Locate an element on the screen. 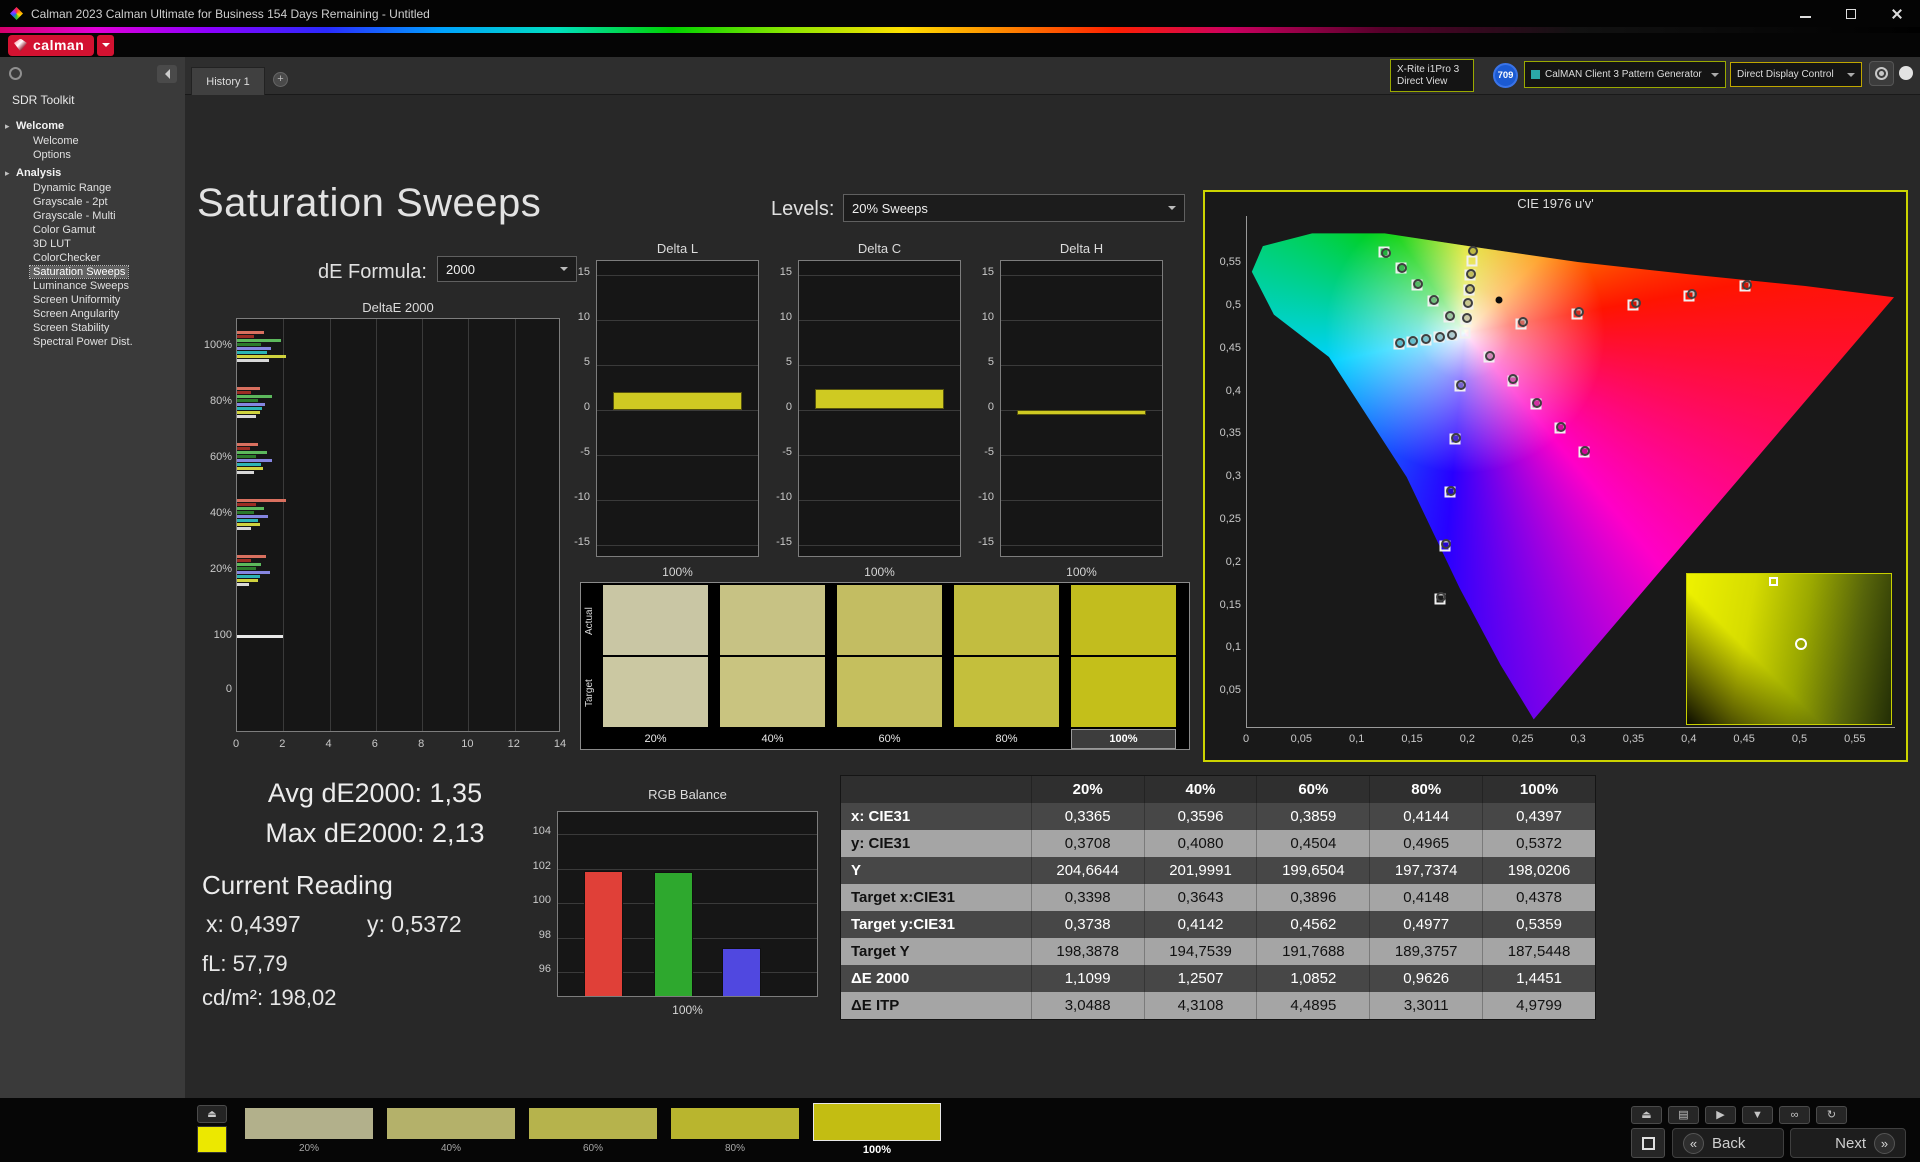 Image resolution: width=1920 pixels, height=1162 pixels. tab-add-button is located at coordinates (280, 79).